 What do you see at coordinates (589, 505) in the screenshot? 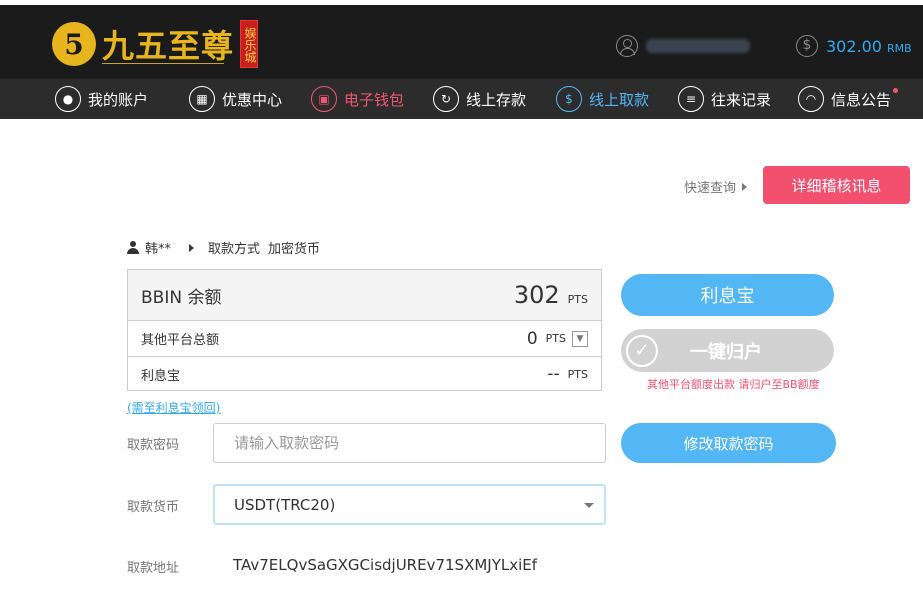
I see `chevron-down-icon` at bounding box center [589, 505].